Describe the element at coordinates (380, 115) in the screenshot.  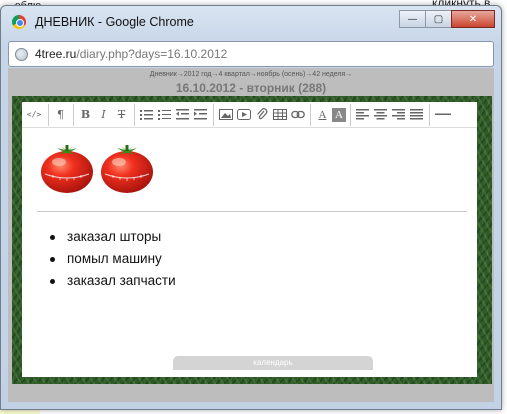
I see `align-center-icon` at that location.